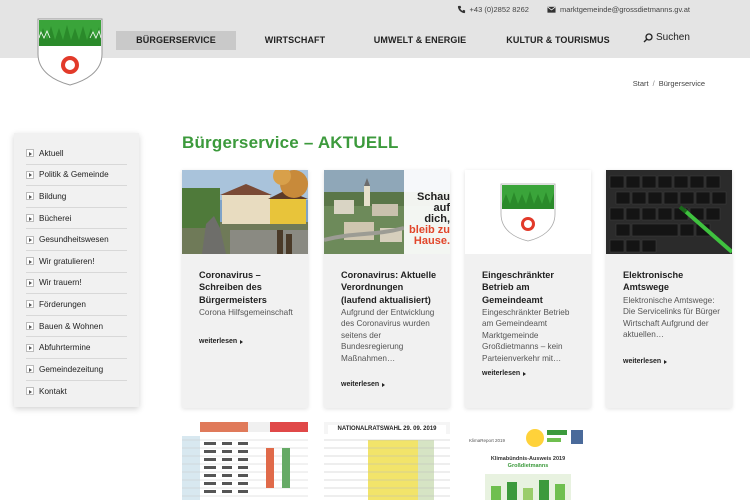  Describe the element at coordinates (487, 440) in the screenshot. I see `climate-report-label: KlimaReport 2019` at that location.